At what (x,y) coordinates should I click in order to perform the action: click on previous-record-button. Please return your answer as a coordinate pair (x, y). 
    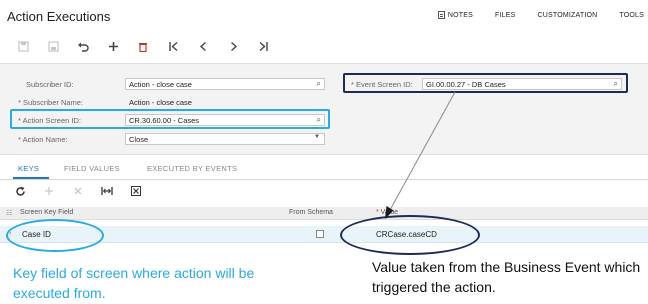
    Looking at the image, I should click on (203, 46).